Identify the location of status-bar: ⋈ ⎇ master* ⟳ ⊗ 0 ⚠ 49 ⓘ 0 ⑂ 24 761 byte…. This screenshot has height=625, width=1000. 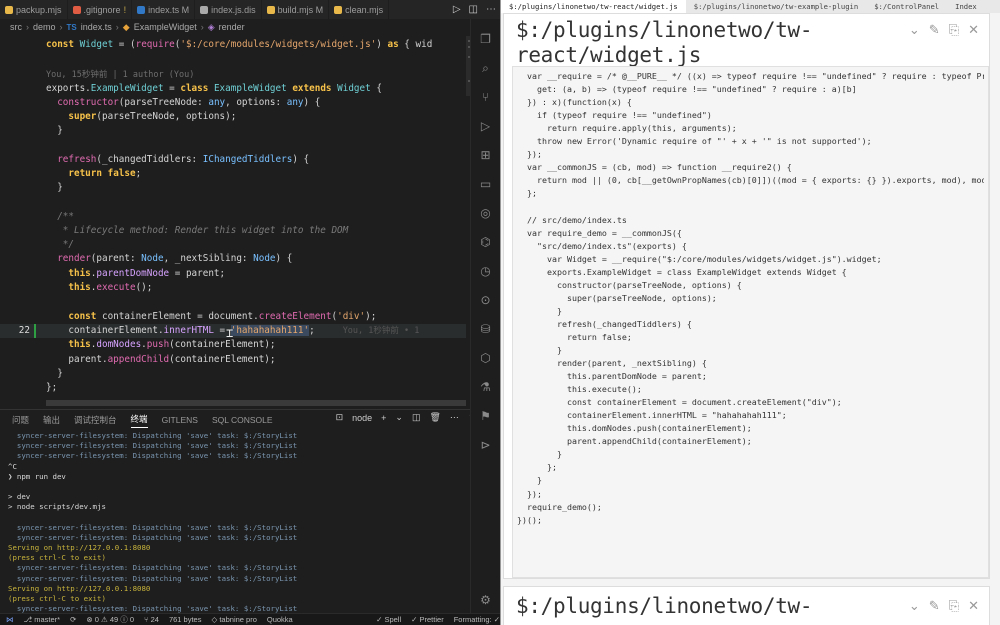
(250, 619).